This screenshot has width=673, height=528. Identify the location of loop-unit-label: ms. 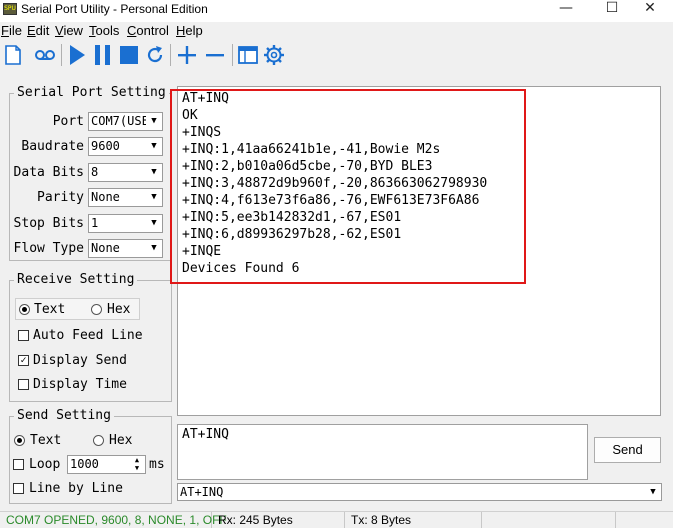
(157, 464).